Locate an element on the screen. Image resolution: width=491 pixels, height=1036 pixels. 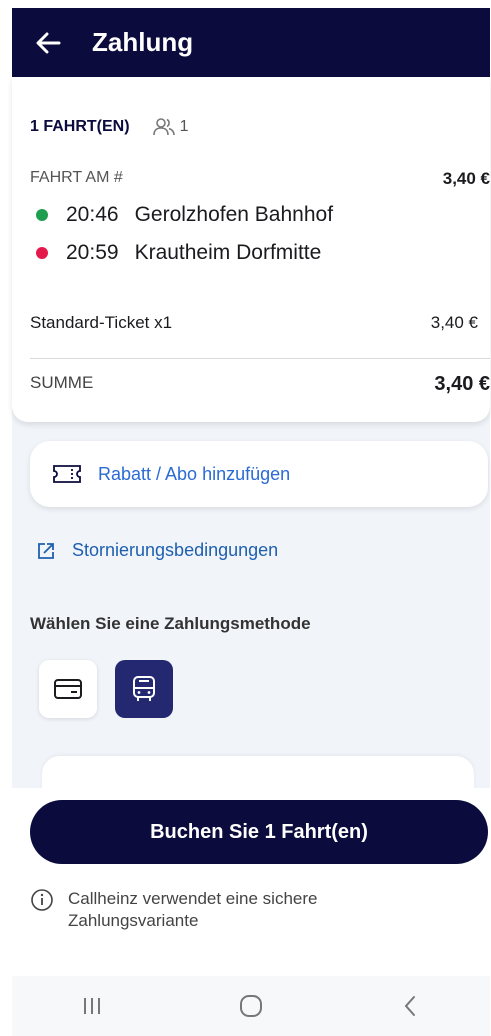
page-title: Zahlung is located at coordinates (143, 42).